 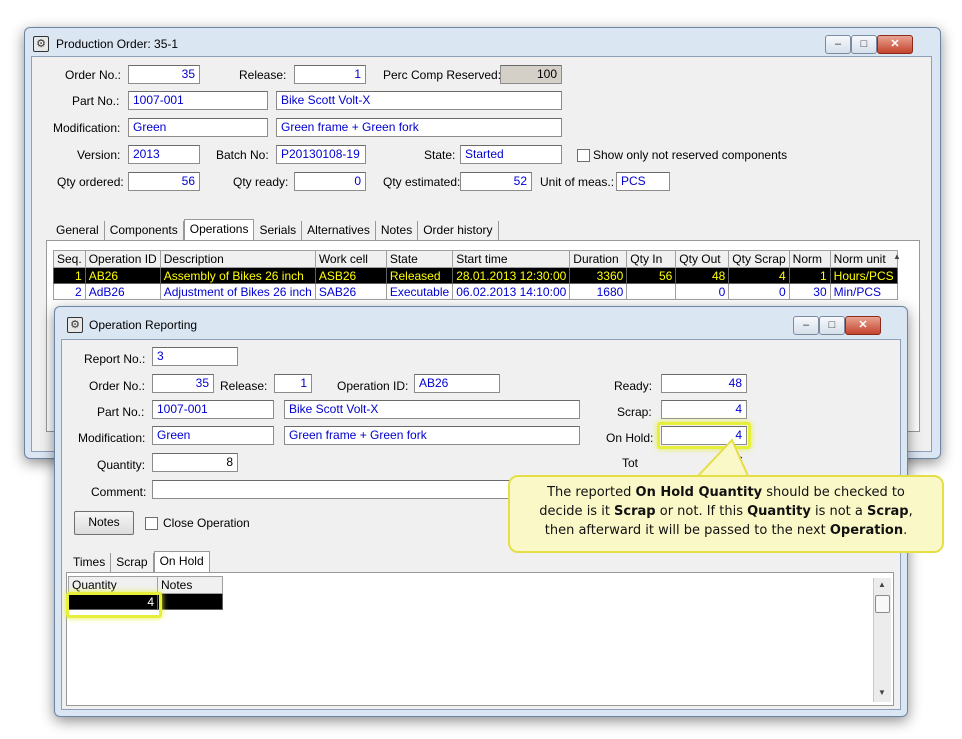 I want to click on cell-notes, so click(x=190, y=601).